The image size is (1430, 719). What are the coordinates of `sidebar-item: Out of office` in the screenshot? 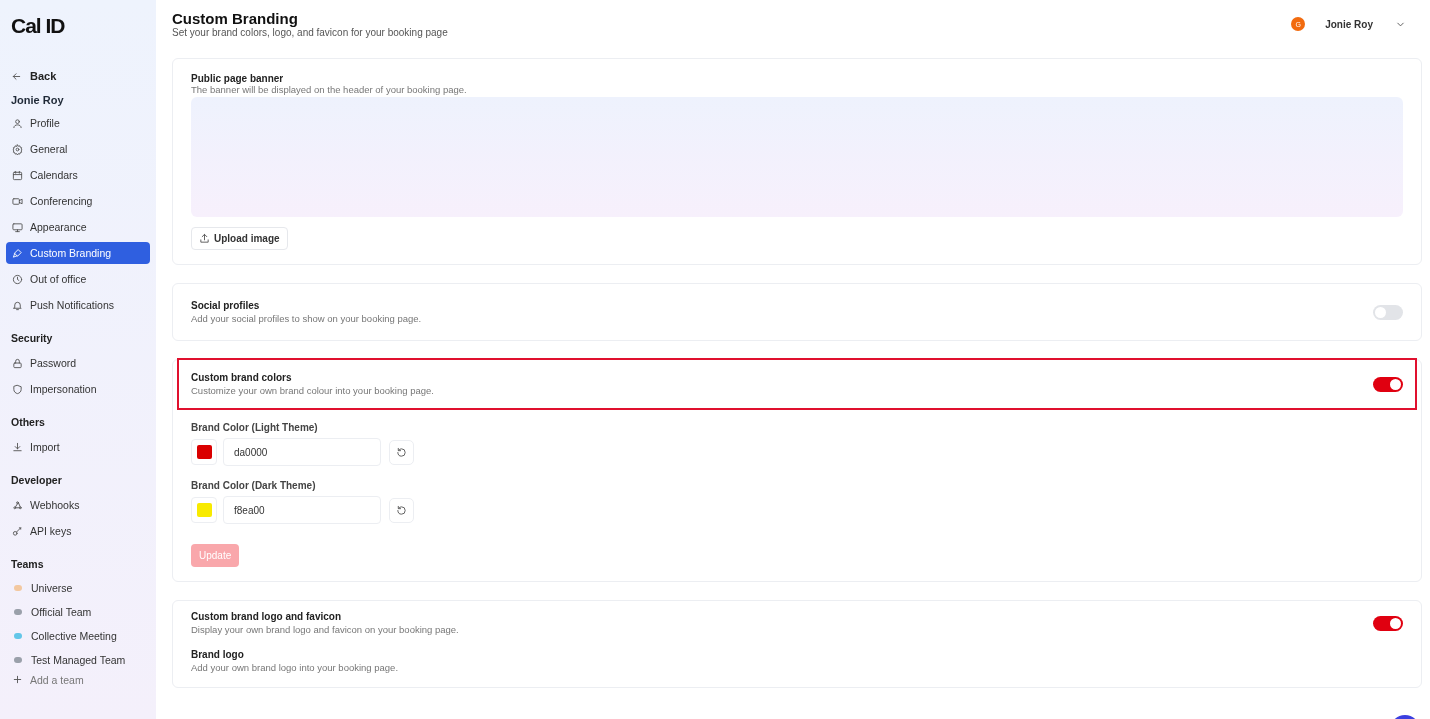 It's located at (78, 279).